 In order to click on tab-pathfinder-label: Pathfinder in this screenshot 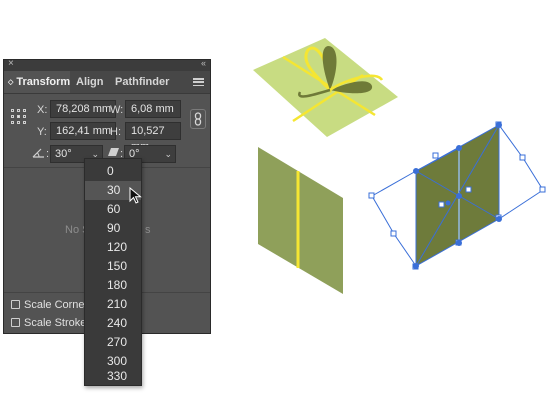, I will do `click(142, 82)`.